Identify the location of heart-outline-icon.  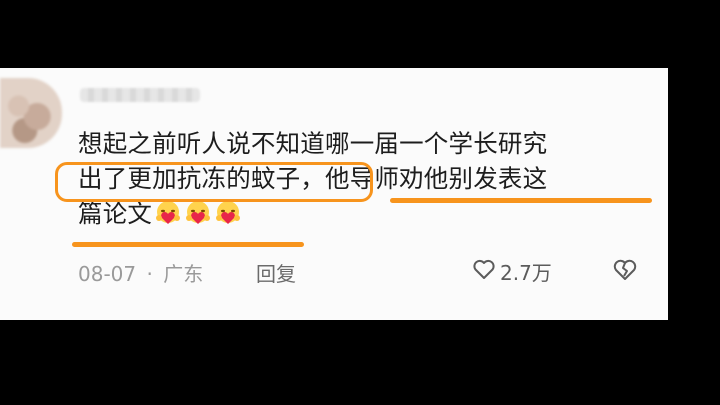
(484, 271).